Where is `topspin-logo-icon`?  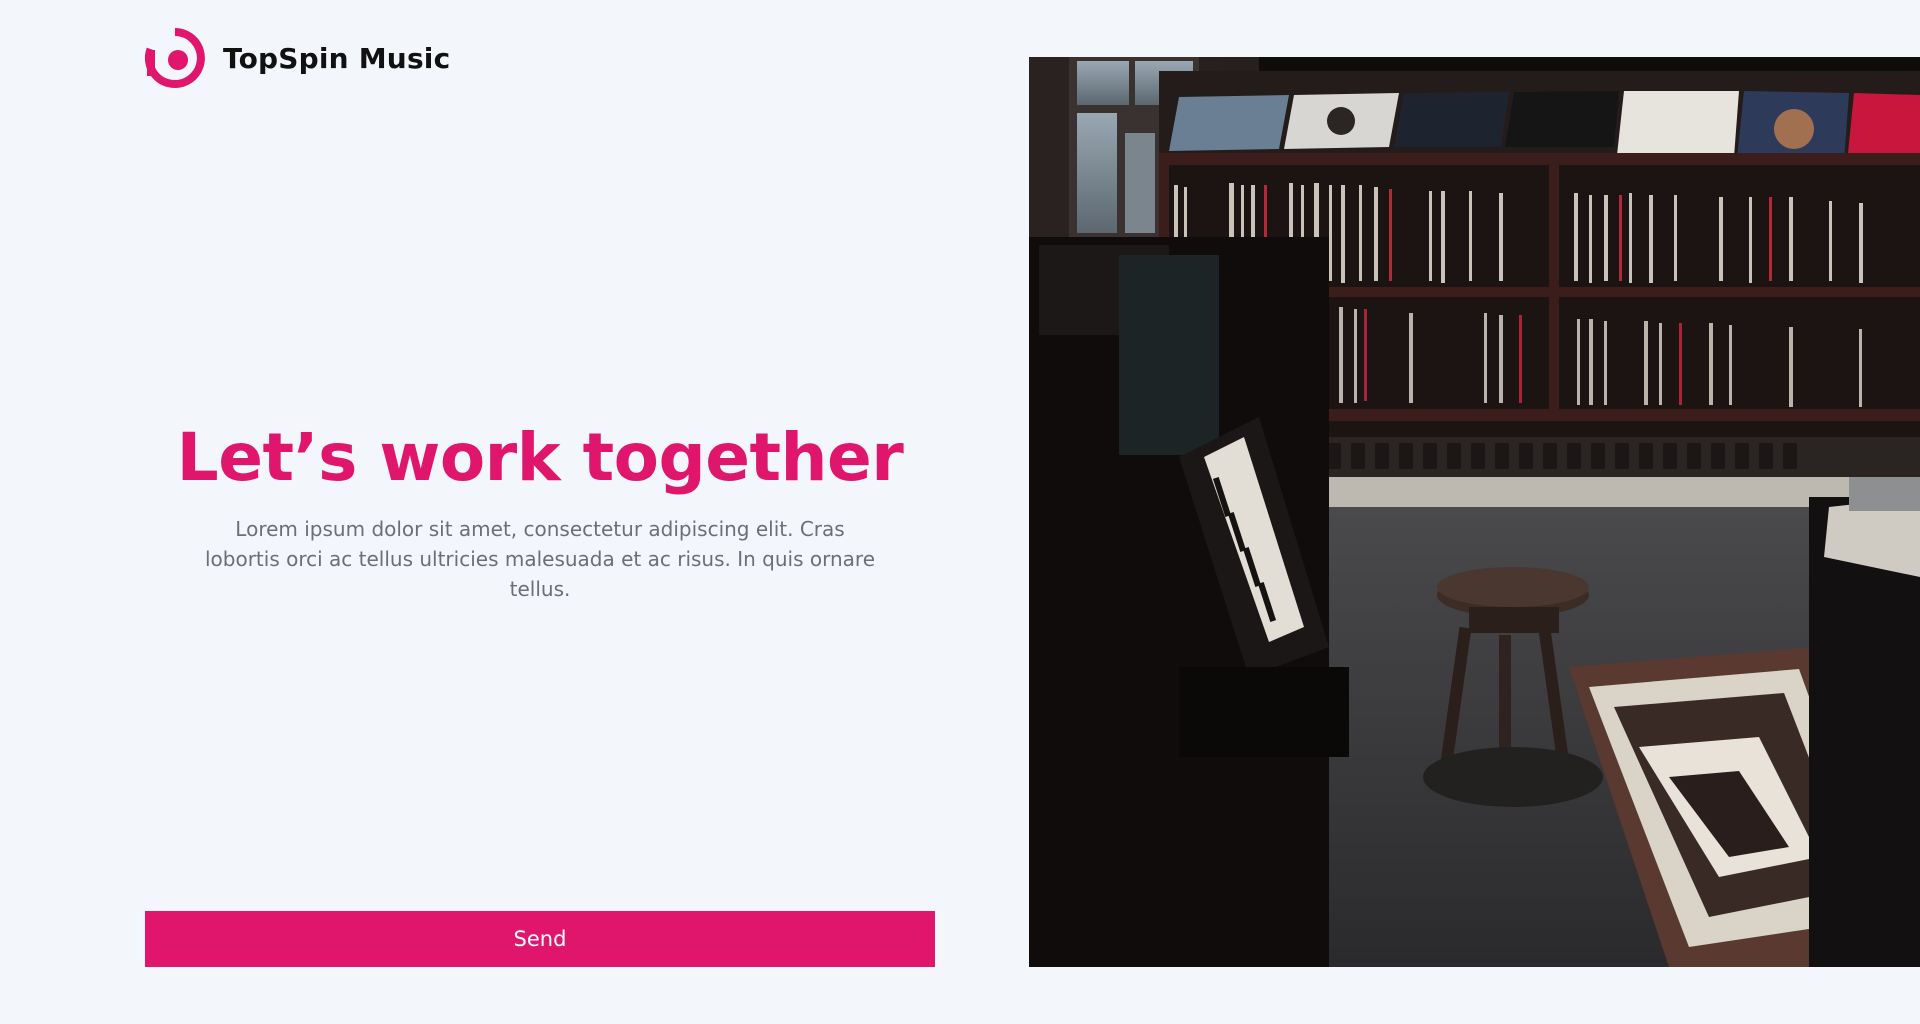 topspin-logo-icon is located at coordinates (175, 58).